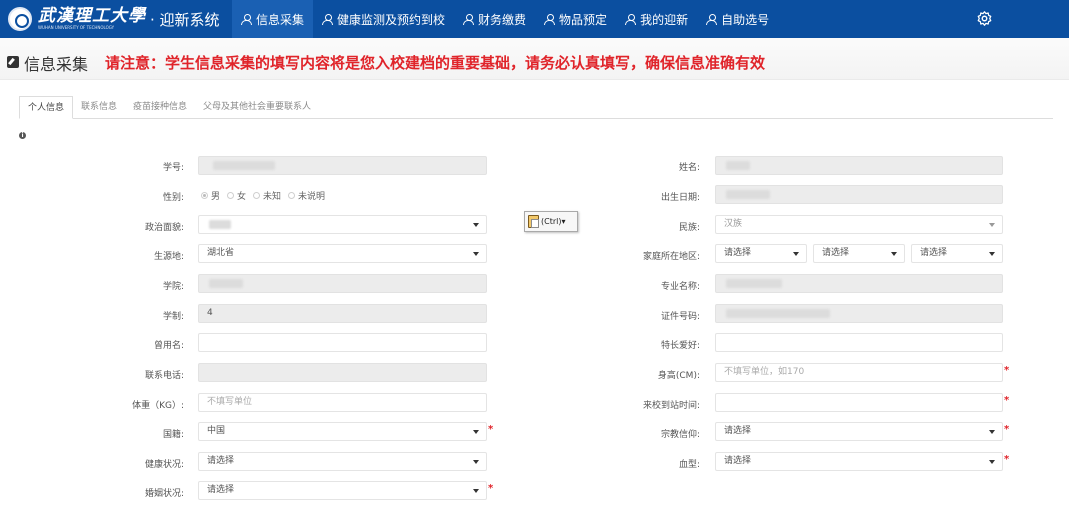  I want to click on health-select: 请选择, so click(342, 461).